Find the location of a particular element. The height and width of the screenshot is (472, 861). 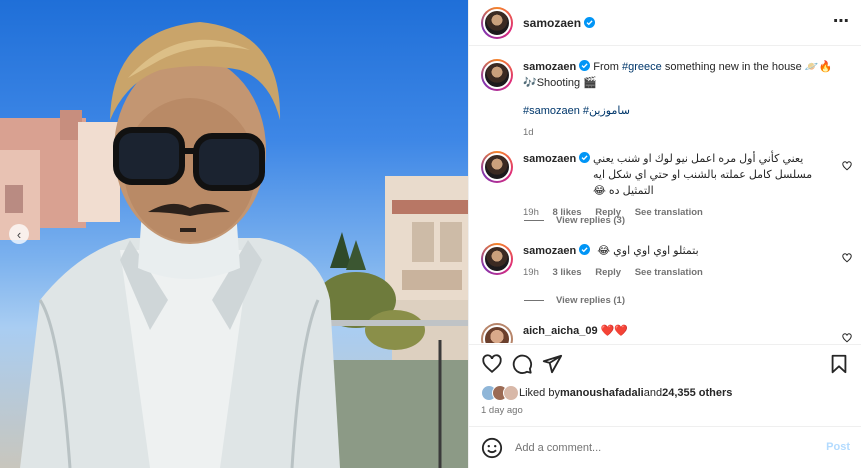

comment-username: aich_aicha_09 is located at coordinates (560, 331).